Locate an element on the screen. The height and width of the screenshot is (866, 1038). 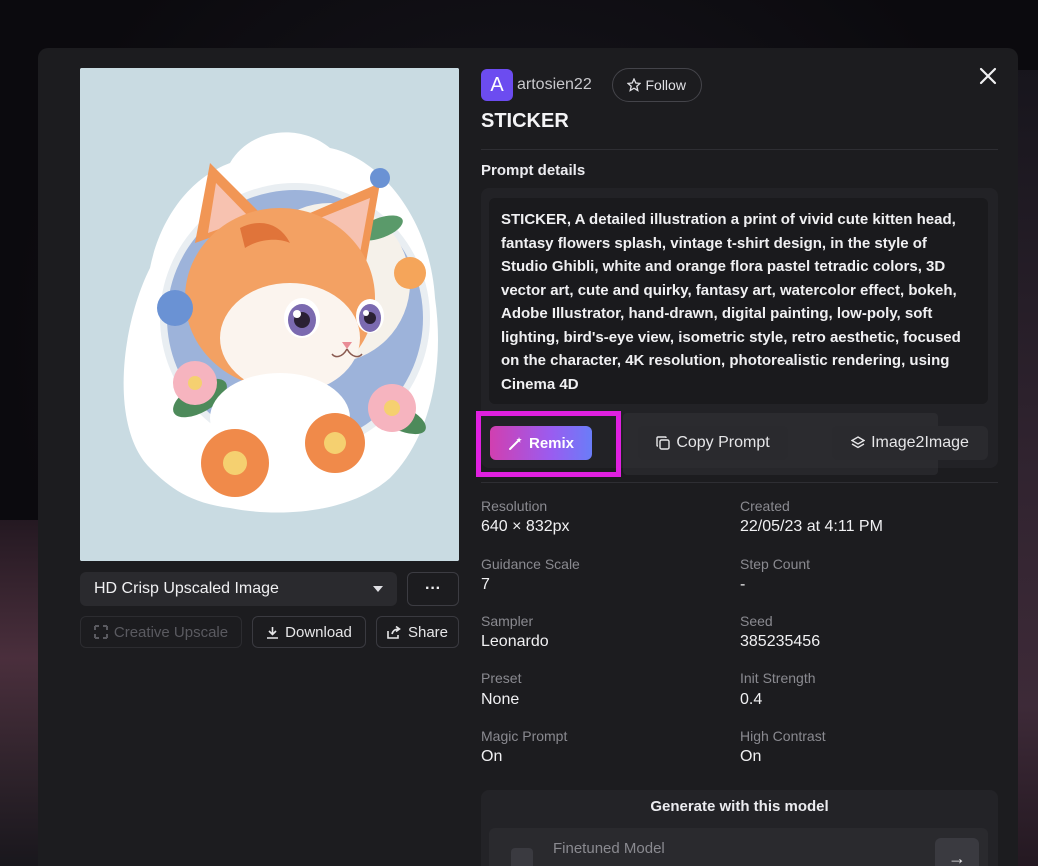
creative-upscale-button: Creative Upscale is located at coordinates (161, 632).